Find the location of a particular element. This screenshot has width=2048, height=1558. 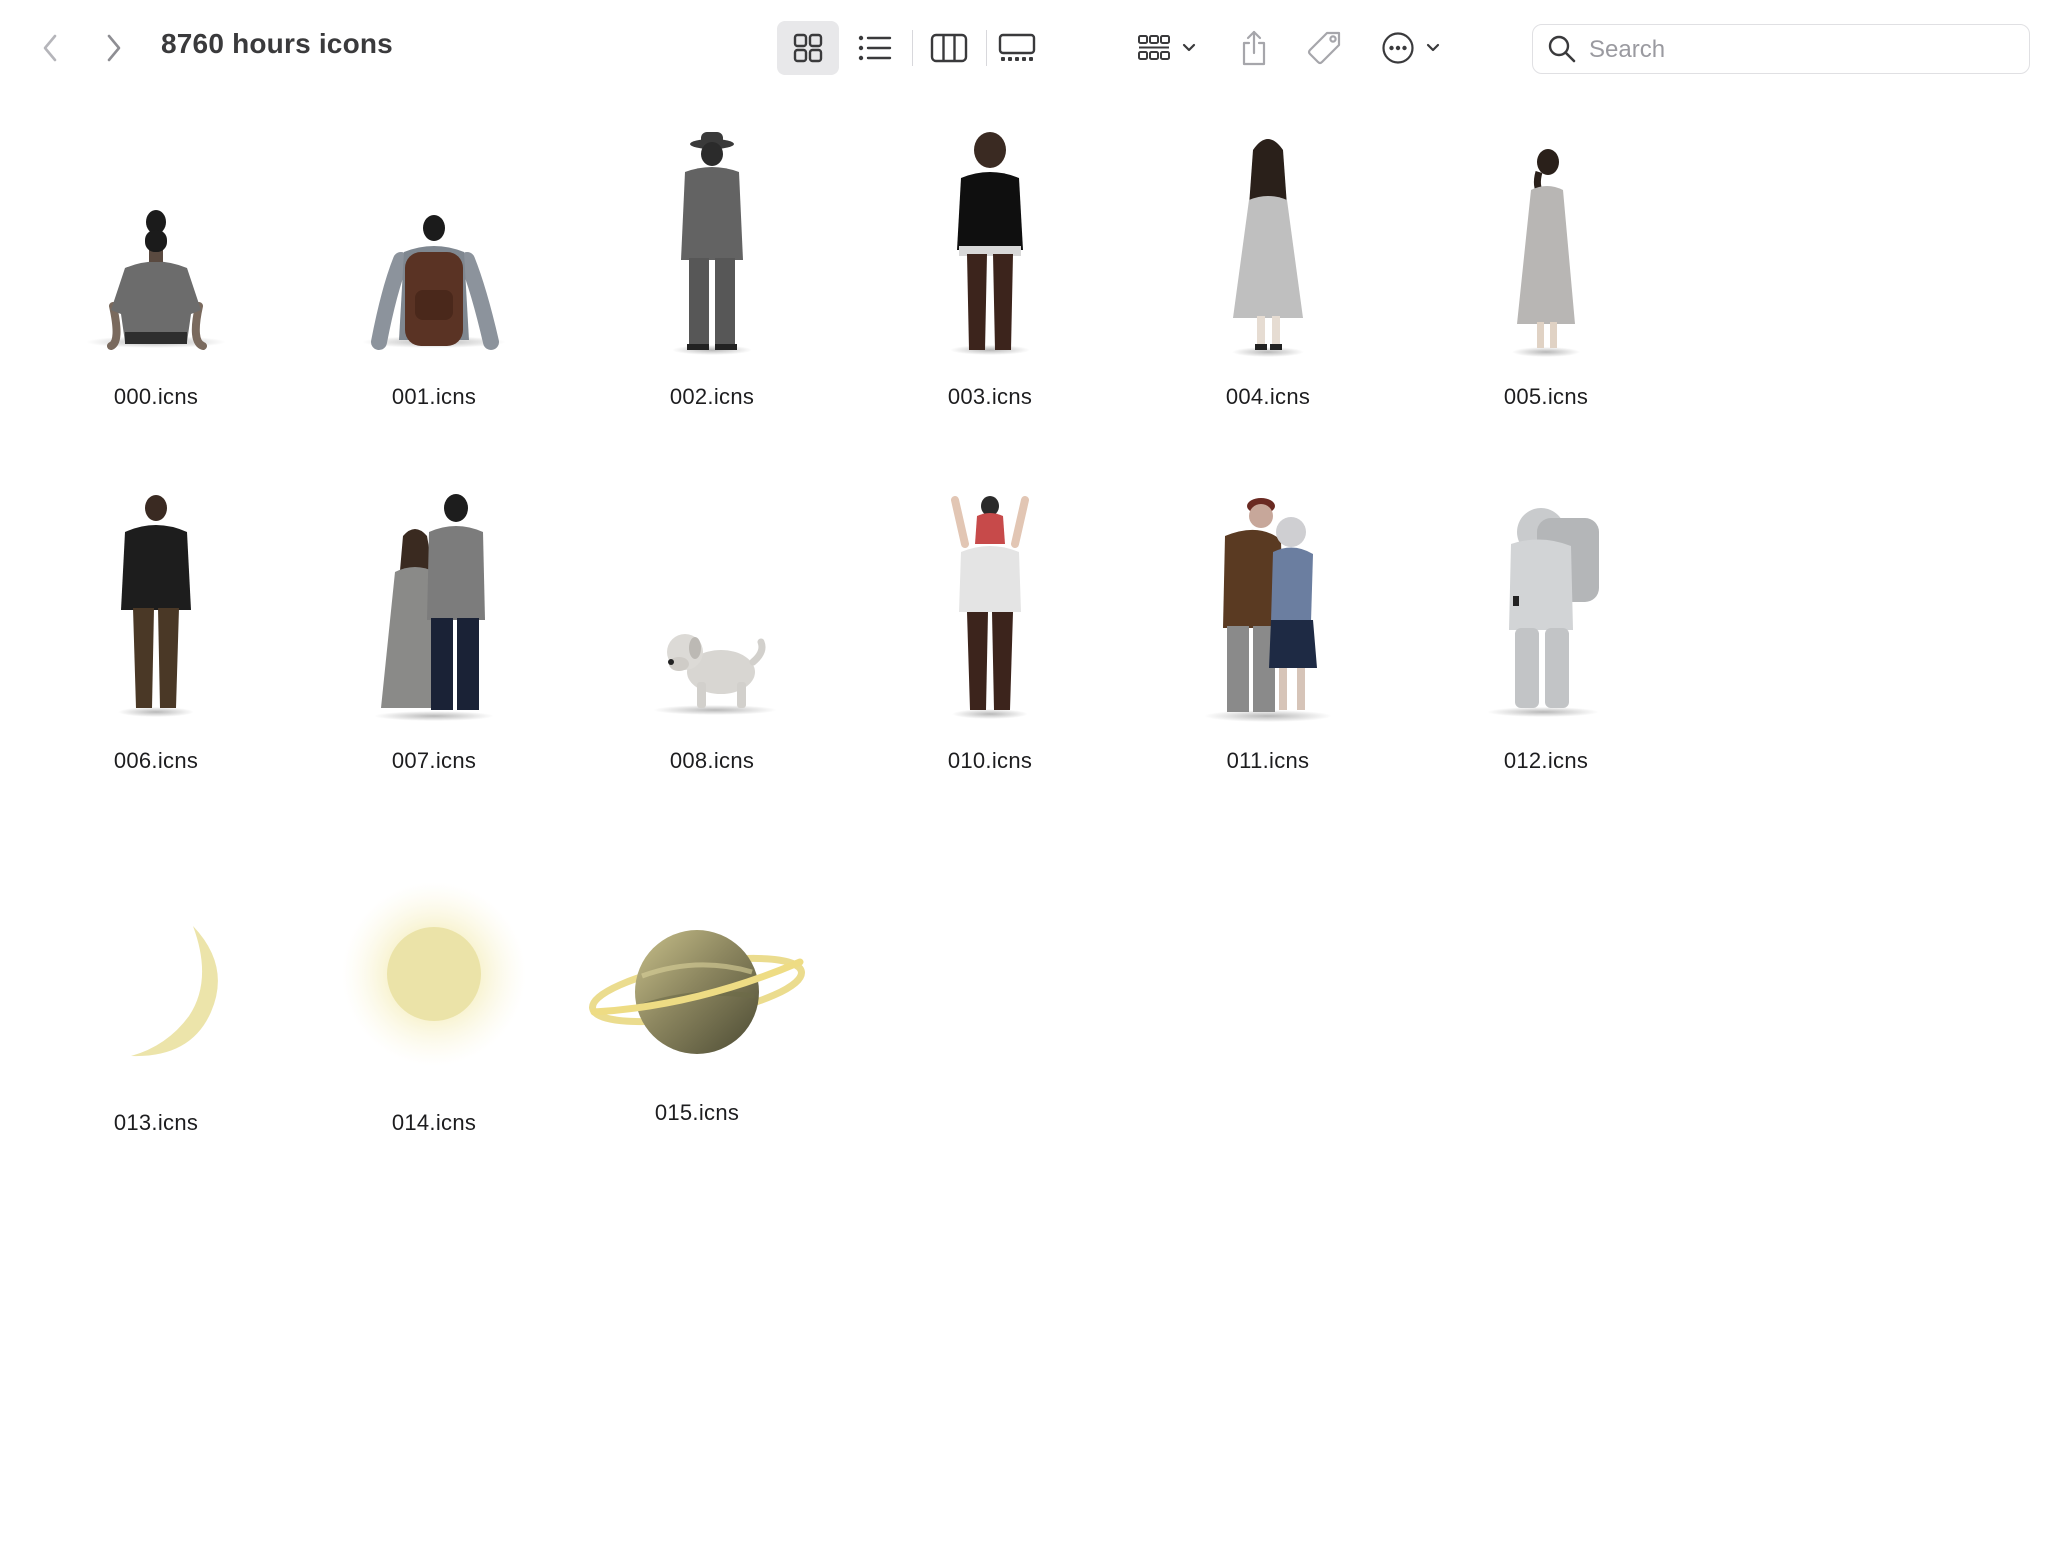

saturn-planet-icon is located at coordinates (697, 966).